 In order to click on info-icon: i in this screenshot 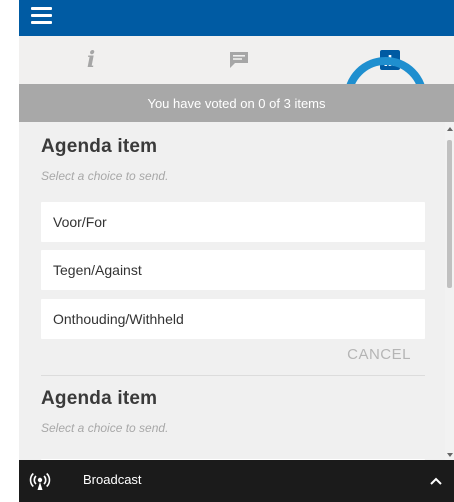, I will do `click(91, 60)`.